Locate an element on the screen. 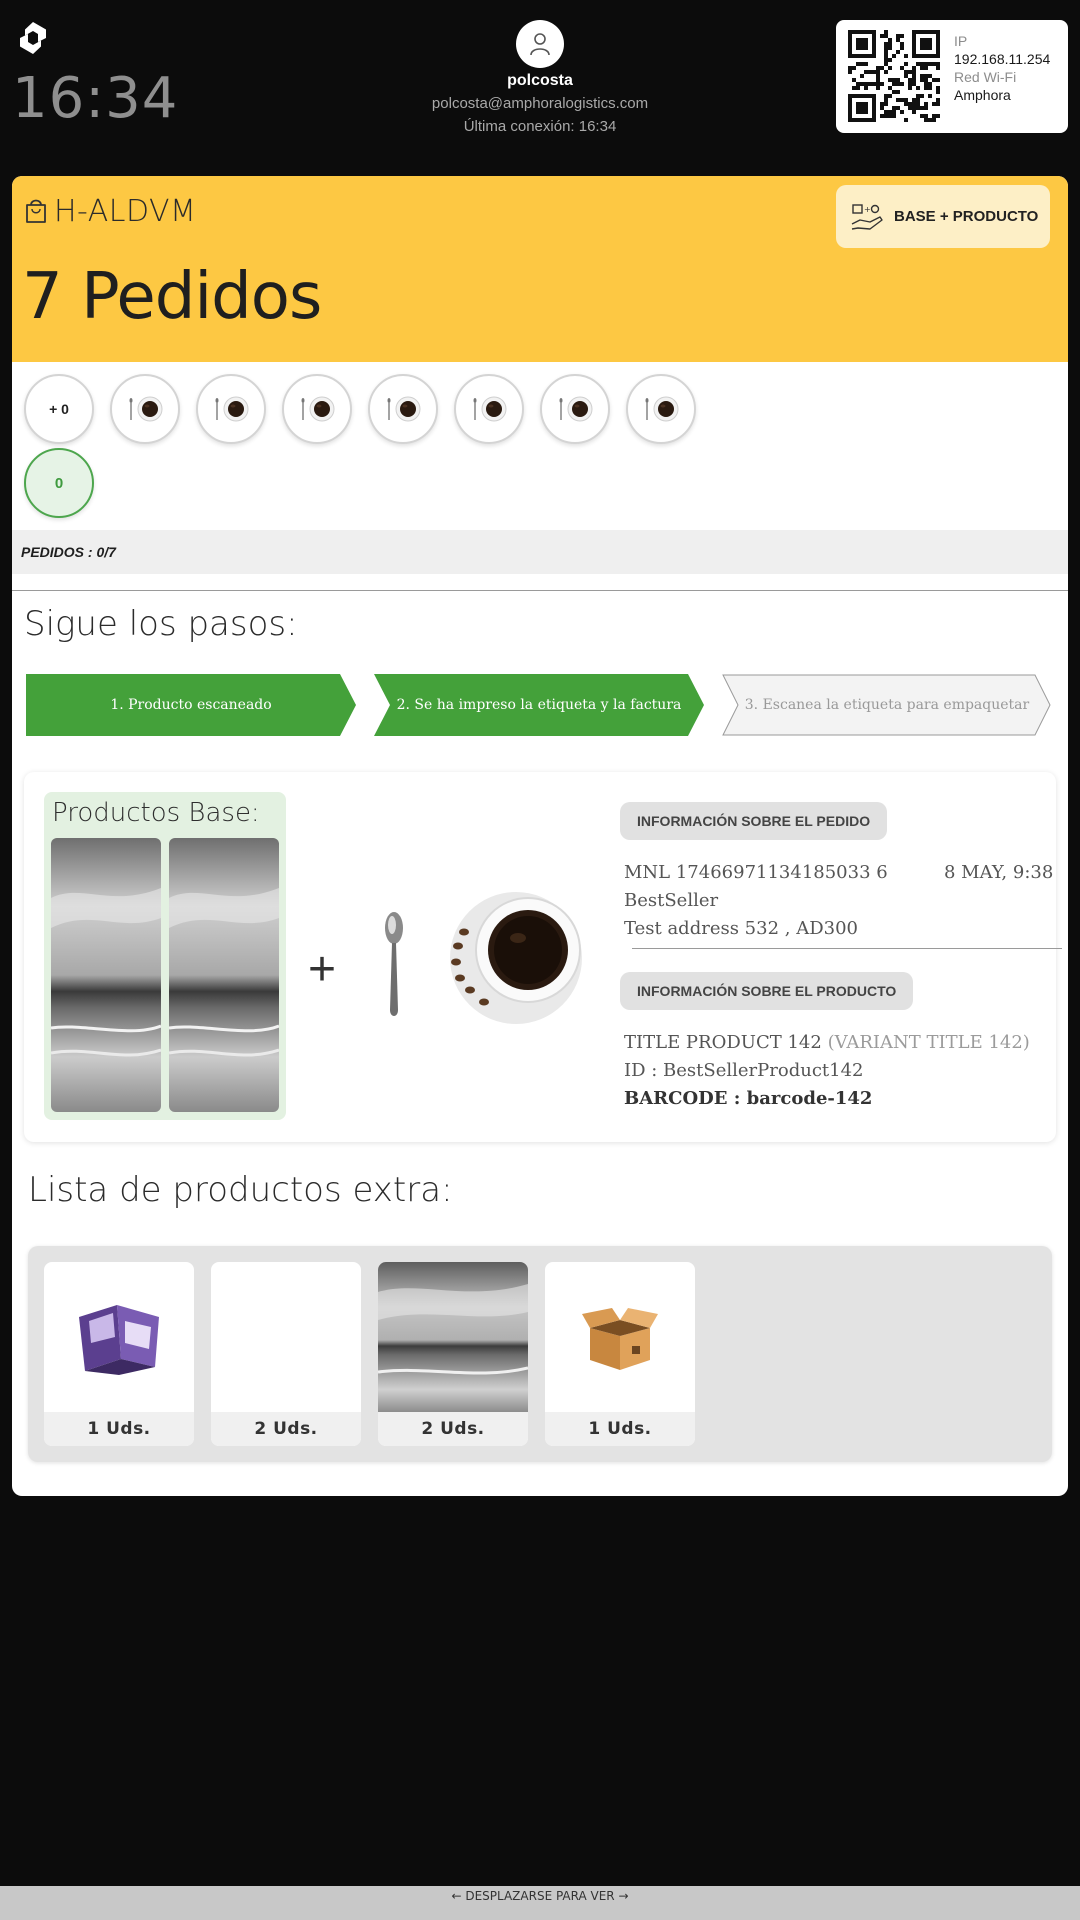  base-plus-product-button: + BASE + PRODUCTO is located at coordinates (943, 216).